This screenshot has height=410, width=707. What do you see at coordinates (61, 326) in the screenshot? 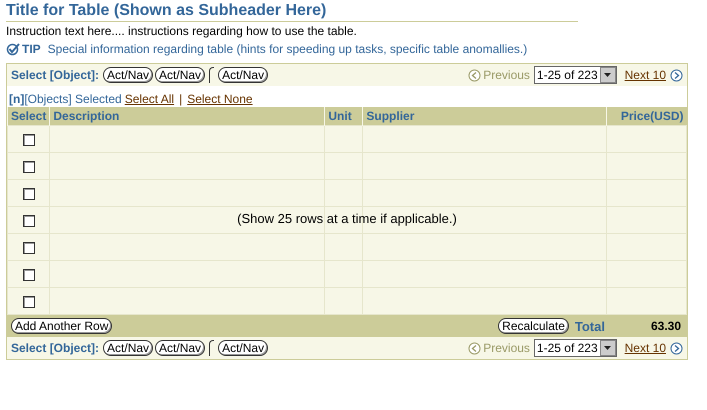
I see `add-row-button: Add Another Row` at bounding box center [61, 326].